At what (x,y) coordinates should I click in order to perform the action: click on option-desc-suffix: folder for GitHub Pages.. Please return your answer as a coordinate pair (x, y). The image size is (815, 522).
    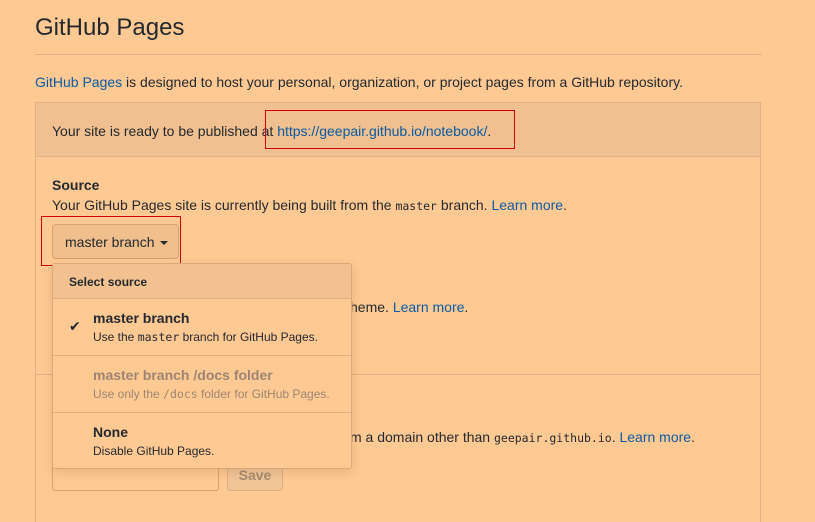
    Looking at the image, I should click on (263, 394).